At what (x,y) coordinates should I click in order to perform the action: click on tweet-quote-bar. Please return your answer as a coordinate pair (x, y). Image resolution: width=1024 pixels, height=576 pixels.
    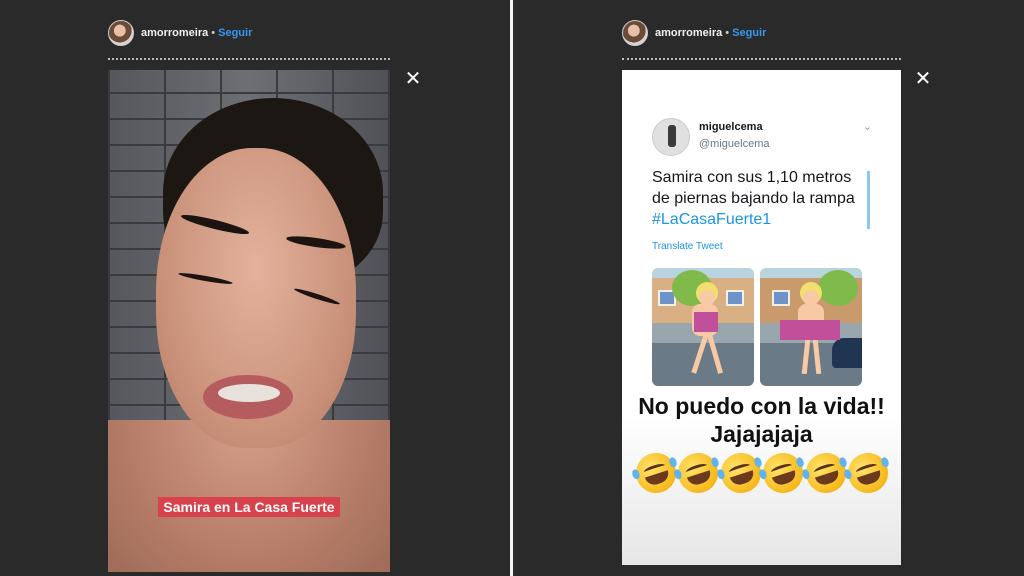
    Looking at the image, I should click on (868, 200).